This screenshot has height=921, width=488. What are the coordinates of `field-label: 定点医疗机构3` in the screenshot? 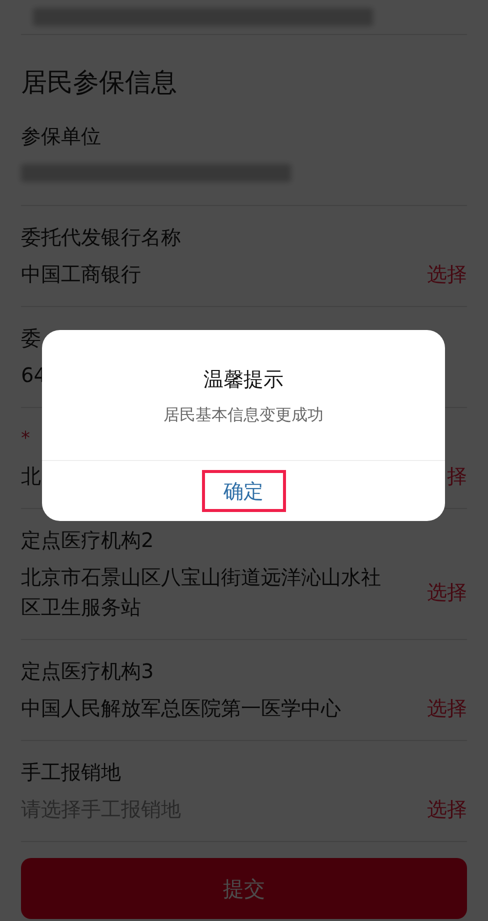 It's located at (87, 671).